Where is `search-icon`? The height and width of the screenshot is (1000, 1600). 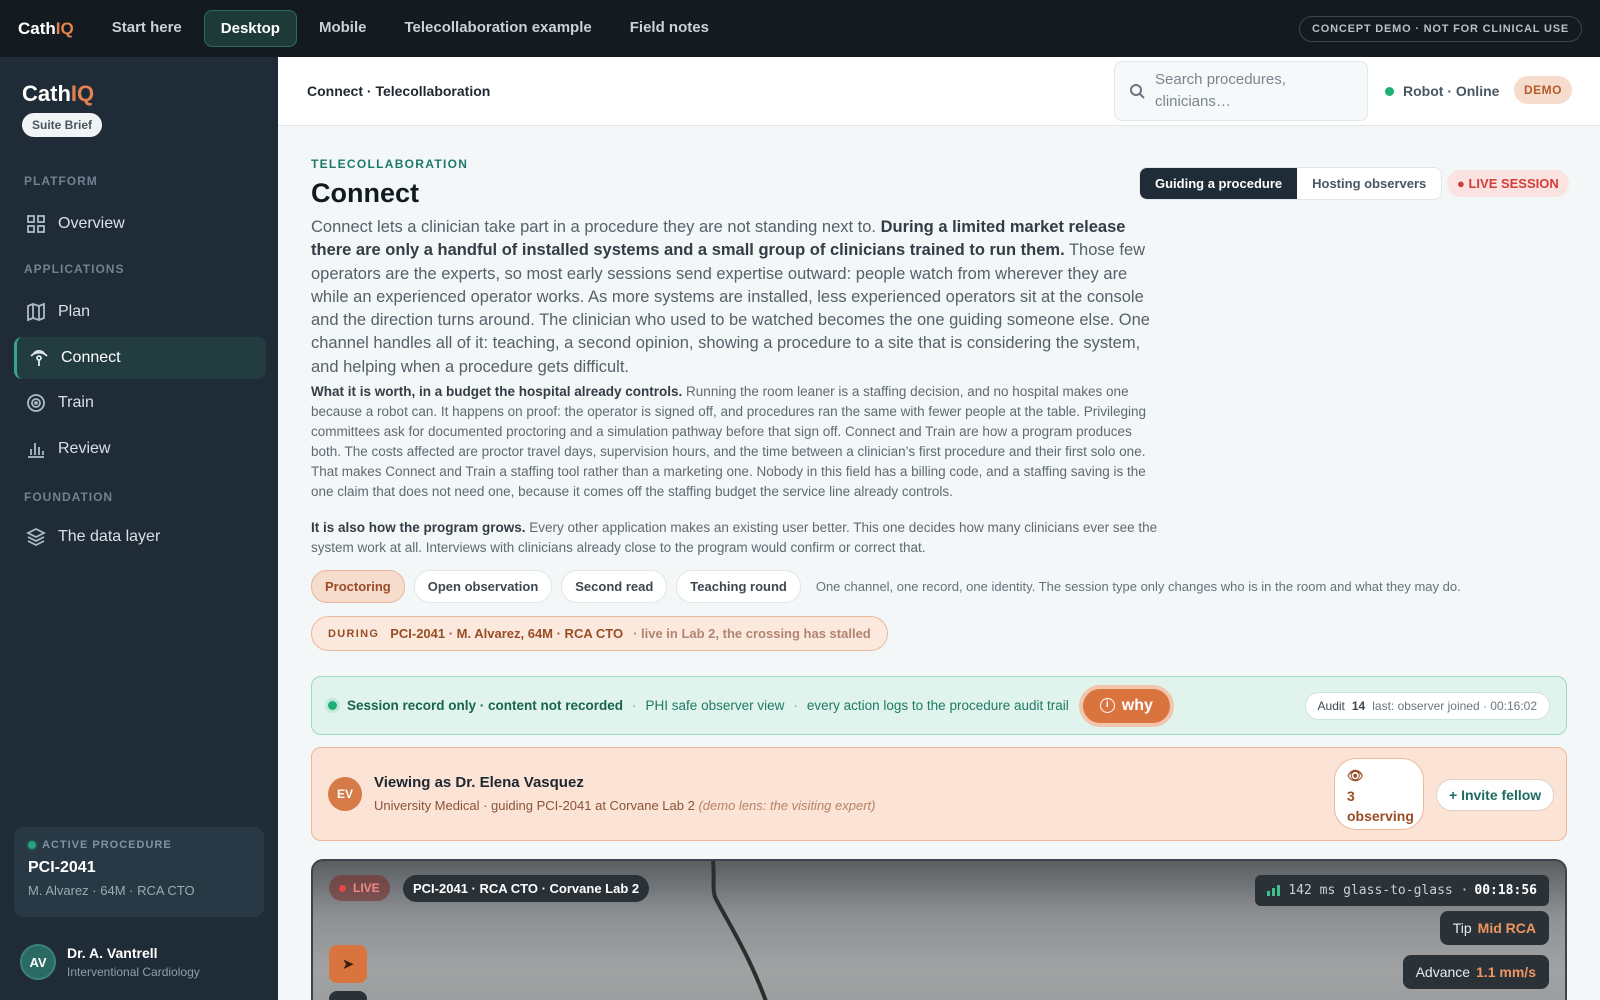
search-icon is located at coordinates (1137, 91).